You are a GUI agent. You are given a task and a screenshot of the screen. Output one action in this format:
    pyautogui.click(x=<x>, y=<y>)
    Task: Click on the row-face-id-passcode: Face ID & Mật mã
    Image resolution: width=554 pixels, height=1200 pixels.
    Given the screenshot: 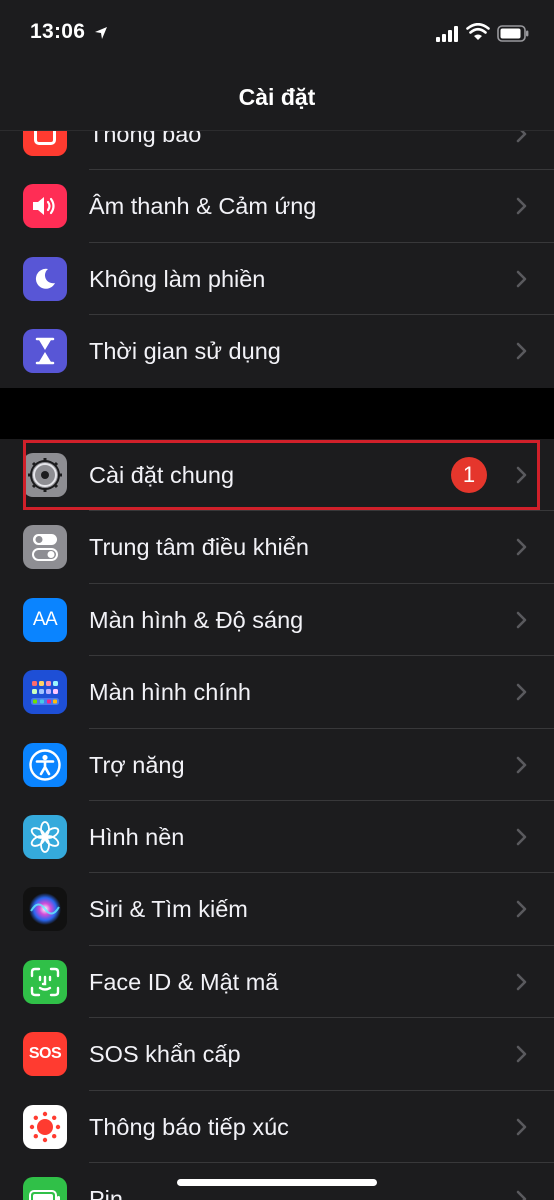 What is the action you would take?
    pyautogui.click(x=277, y=982)
    